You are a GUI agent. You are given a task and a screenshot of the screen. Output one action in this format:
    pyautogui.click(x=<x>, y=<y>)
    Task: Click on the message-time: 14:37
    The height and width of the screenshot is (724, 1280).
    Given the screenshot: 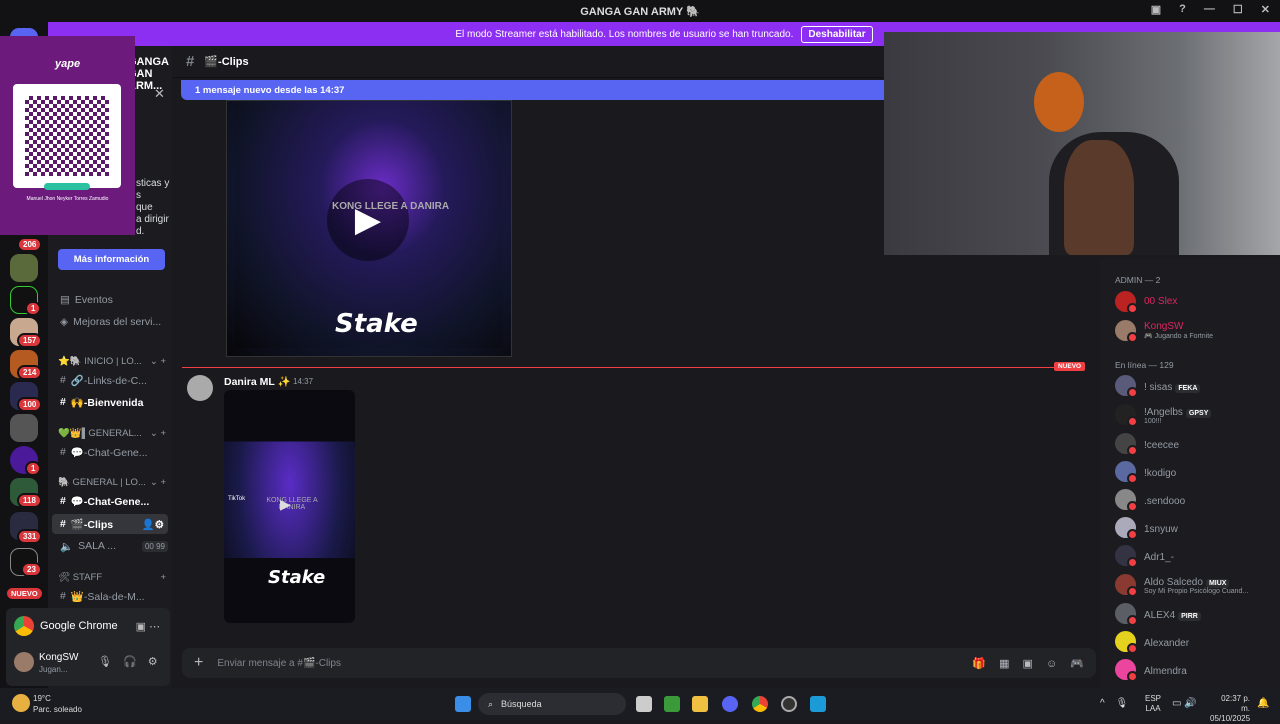 What is the action you would take?
    pyautogui.click(x=303, y=381)
    